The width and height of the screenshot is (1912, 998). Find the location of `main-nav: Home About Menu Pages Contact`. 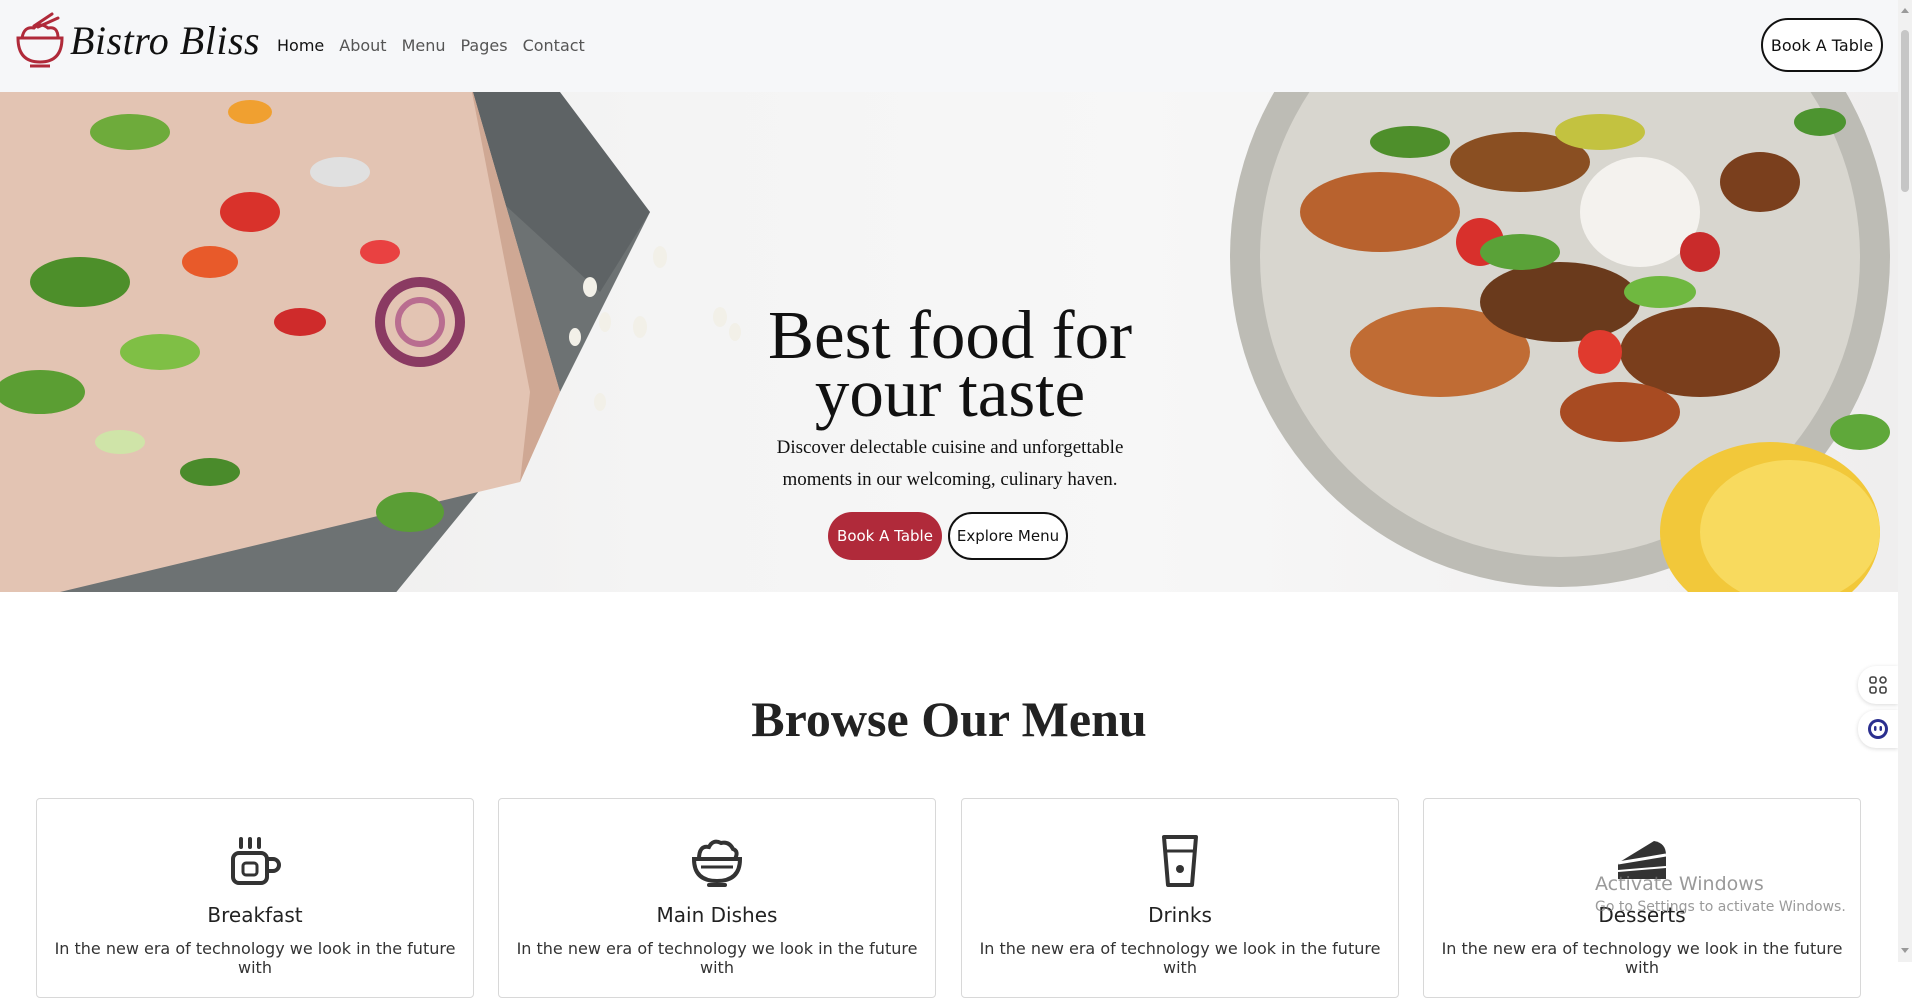

main-nav: Home About Menu Pages Contact is located at coordinates (438, 45).